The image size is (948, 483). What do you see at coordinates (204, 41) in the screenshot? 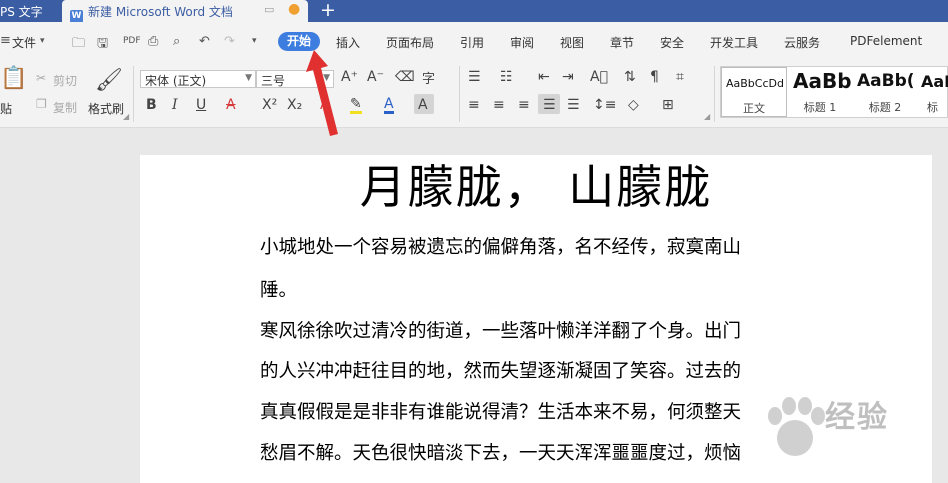
I see `undo-icon: ↶` at bounding box center [204, 41].